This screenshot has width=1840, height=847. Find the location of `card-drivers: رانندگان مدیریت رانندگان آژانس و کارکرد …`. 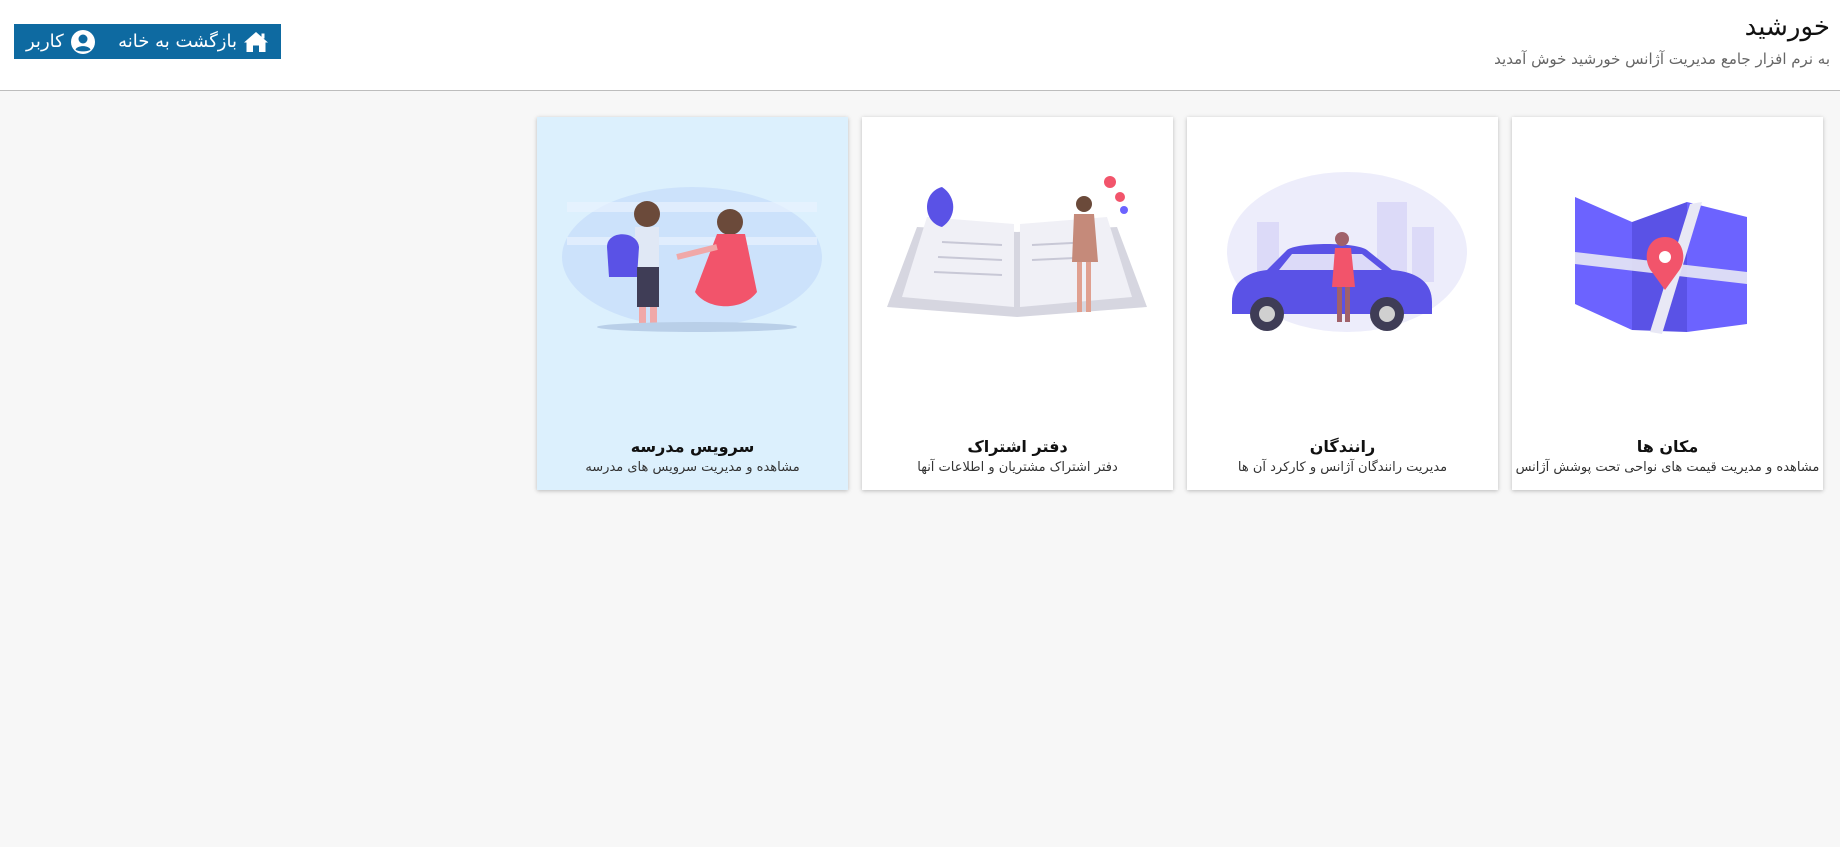

card-drivers: رانندگان مدیریت رانندگان آژانس و کارکرد … is located at coordinates (1342, 303).